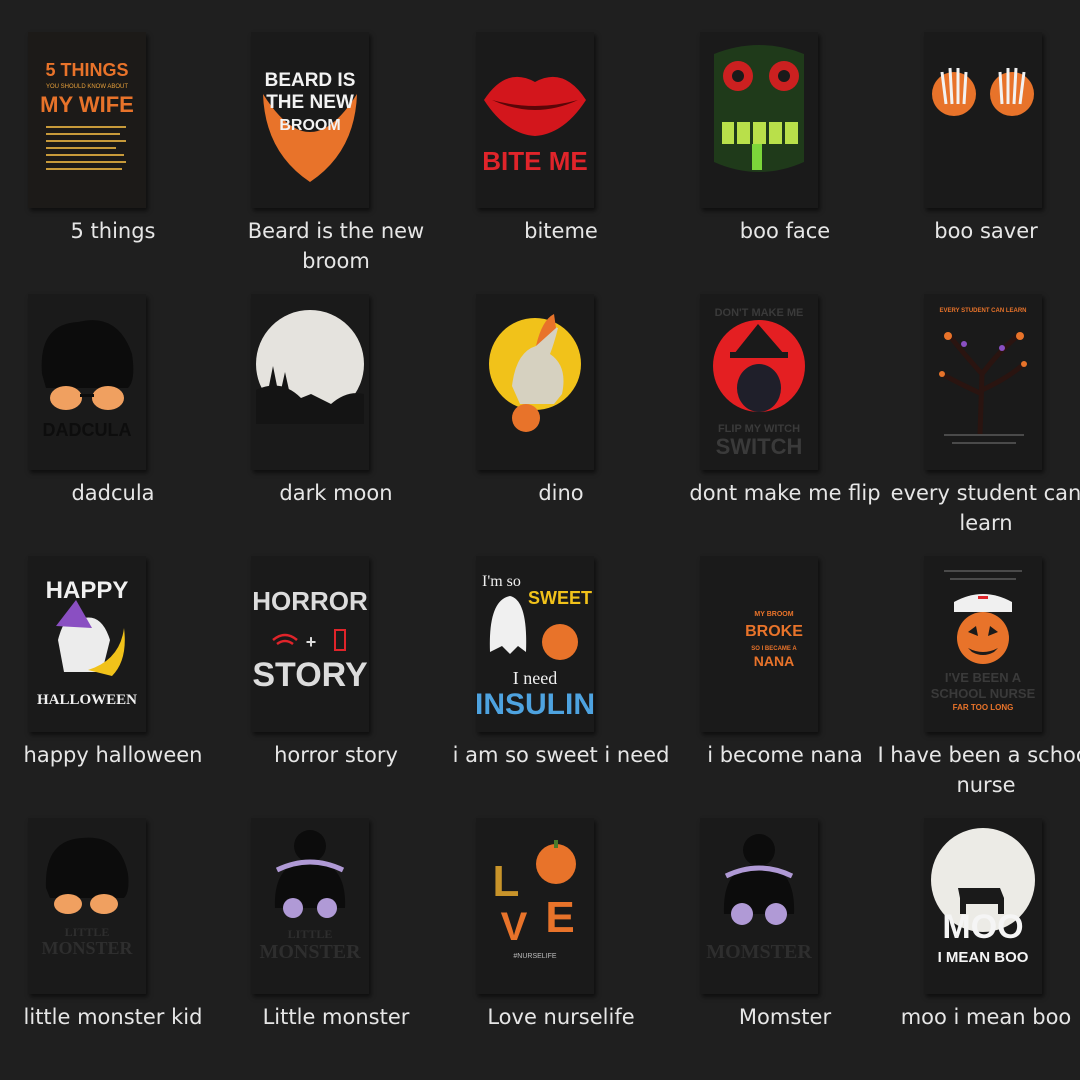 This screenshot has height=1080, width=1080. I want to click on thumb-text: BROOM, so click(309, 125).